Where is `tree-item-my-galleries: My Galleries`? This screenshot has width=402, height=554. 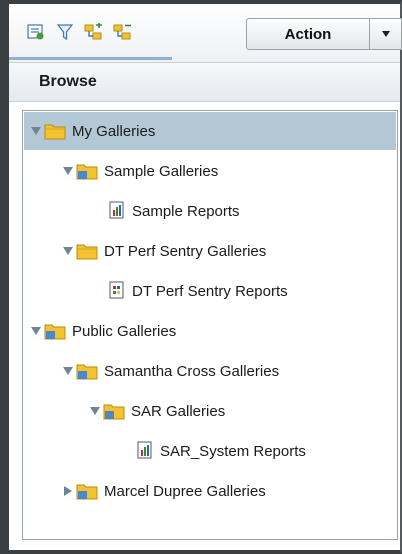 tree-item-my-galleries: My Galleries is located at coordinates (210, 131).